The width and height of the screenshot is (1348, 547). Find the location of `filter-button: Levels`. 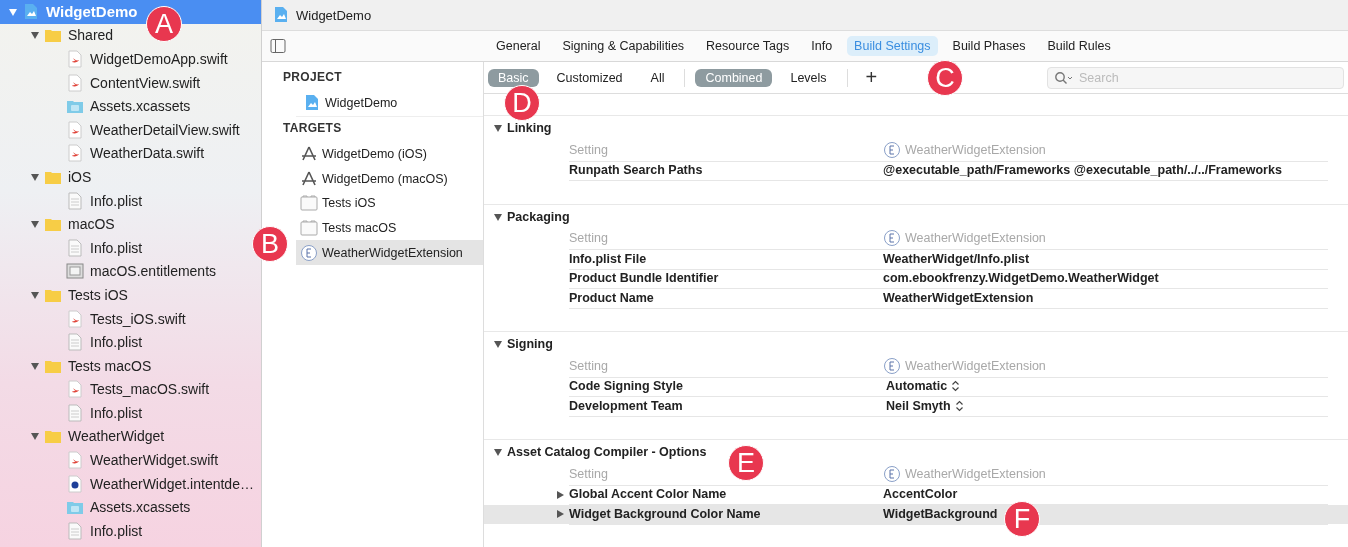

filter-button: Levels is located at coordinates (808, 77).